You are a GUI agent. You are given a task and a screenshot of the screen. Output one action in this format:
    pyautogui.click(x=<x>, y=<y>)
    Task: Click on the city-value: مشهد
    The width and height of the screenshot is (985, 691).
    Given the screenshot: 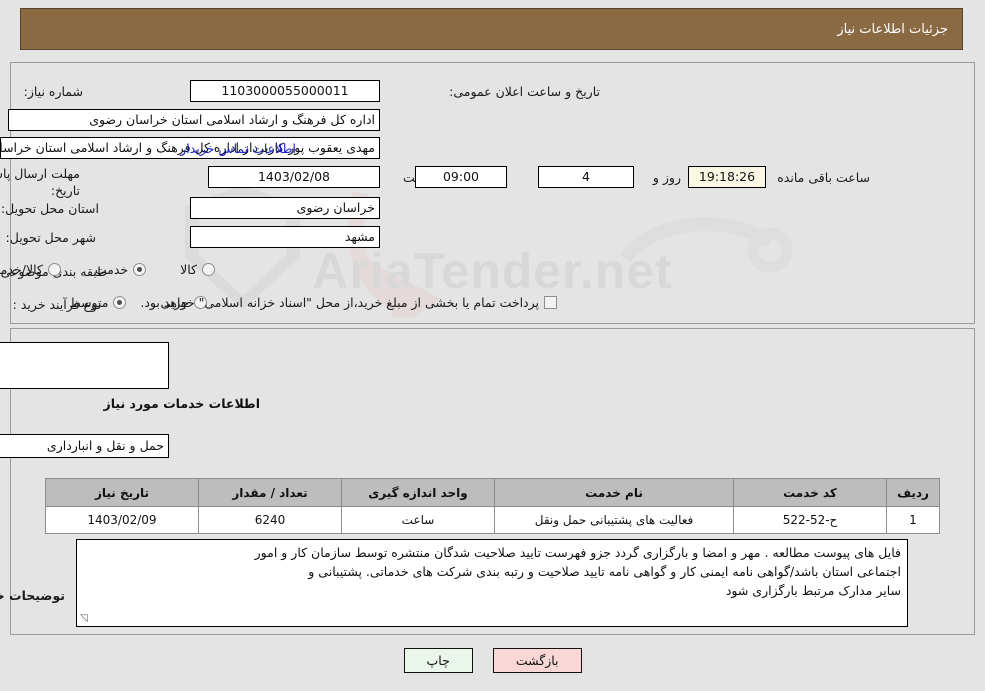 What is the action you would take?
    pyautogui.click(x=285, y=237)
    